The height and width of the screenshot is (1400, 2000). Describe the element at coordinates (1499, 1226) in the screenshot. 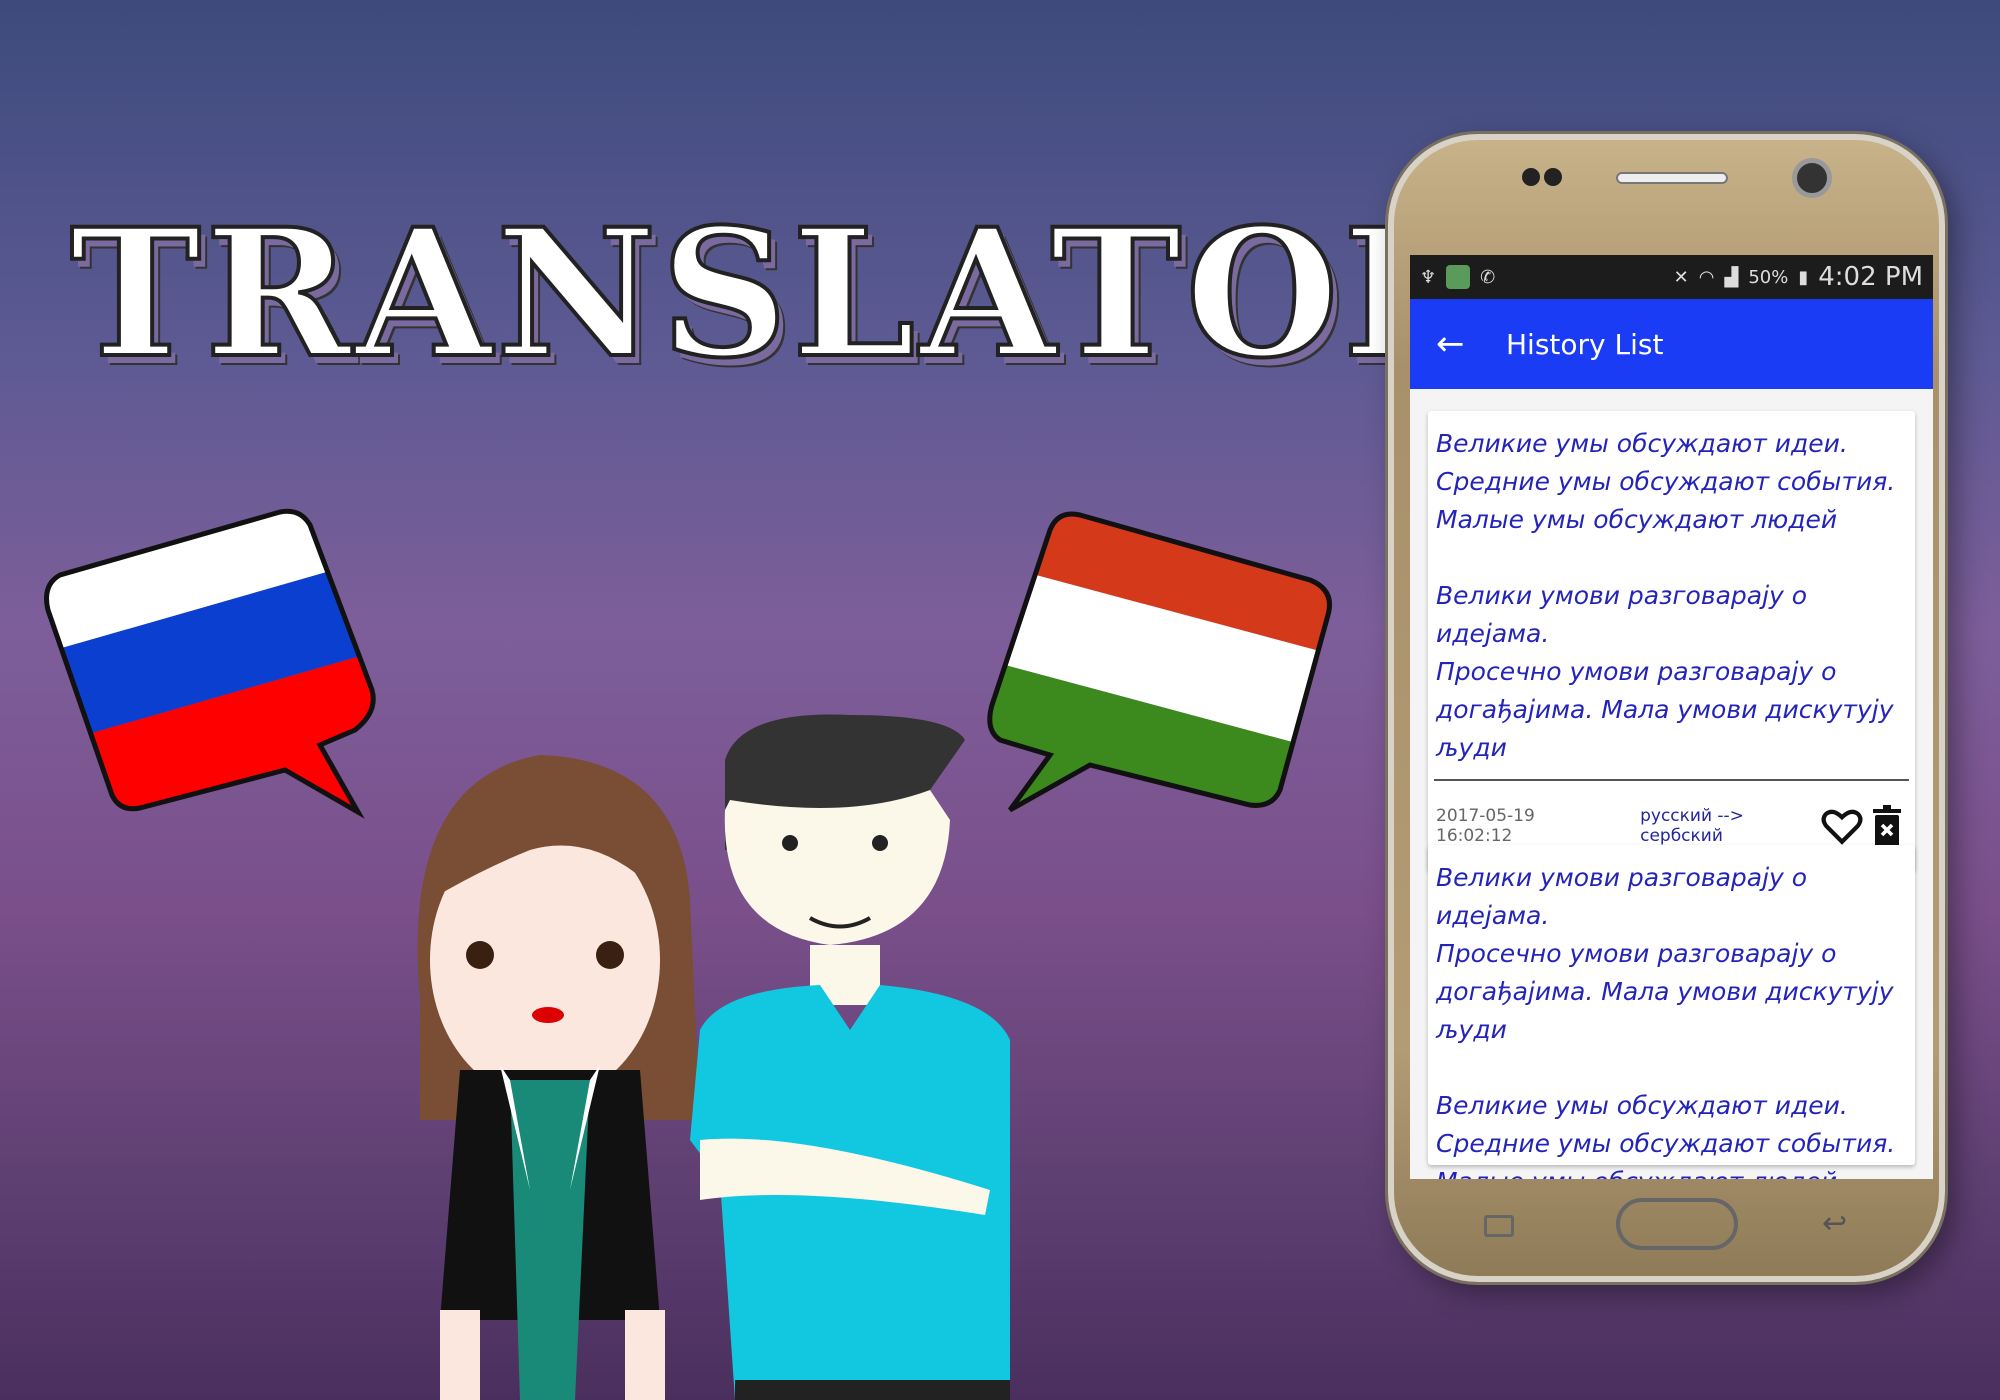

I see `recent-apps-button` at that location.